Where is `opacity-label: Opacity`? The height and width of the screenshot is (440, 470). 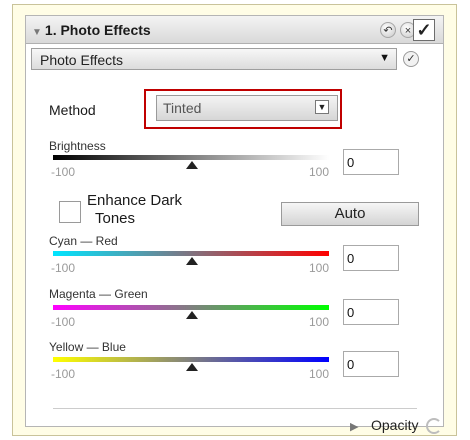 opacity-label: Opacity is located at coordinates (394, 425).